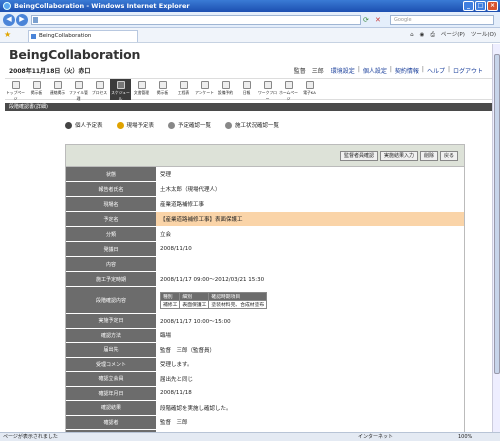 This screenshot has height=441, width=500. I want to click on favorites-star-icon: ★, so click(7, 34).